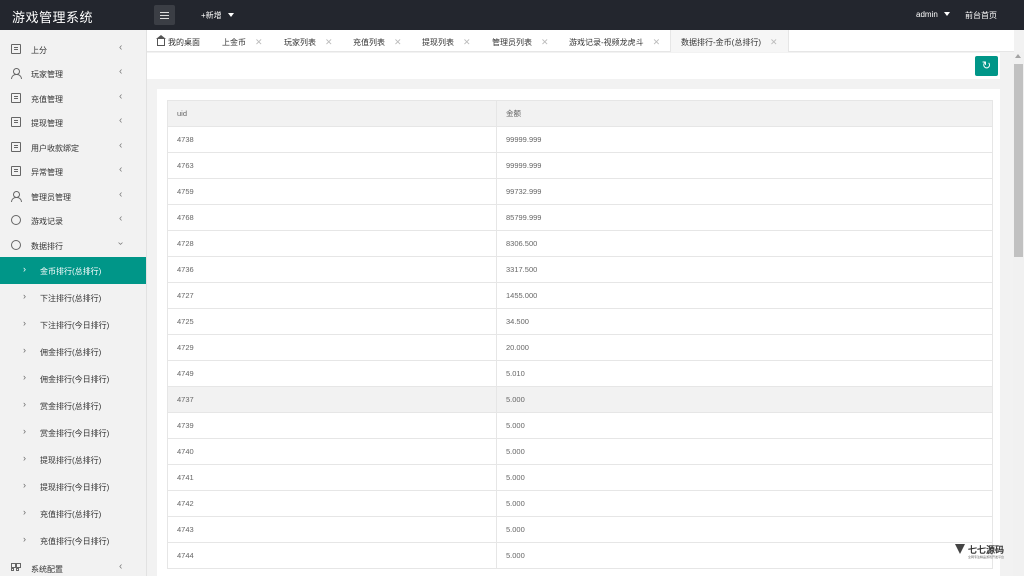  What do you see at coordinates (73, 49) in the screenshot?
I see `sidebar-item-shangfen: 上分 ‹` at bounding box center [73, 49].